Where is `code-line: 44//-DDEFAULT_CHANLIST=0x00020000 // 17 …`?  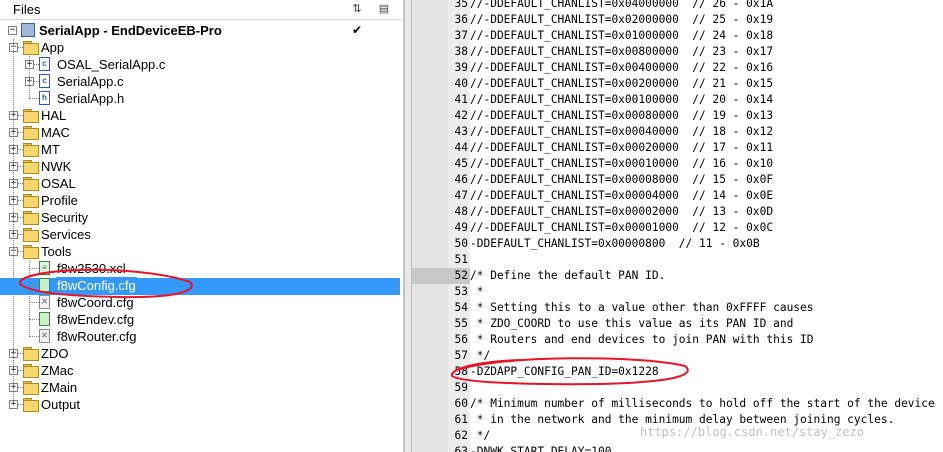 code-line: 44//-DDEFAULT_CHANLIST=0x00020000 // 17 … is located at coordinates (677, 148).